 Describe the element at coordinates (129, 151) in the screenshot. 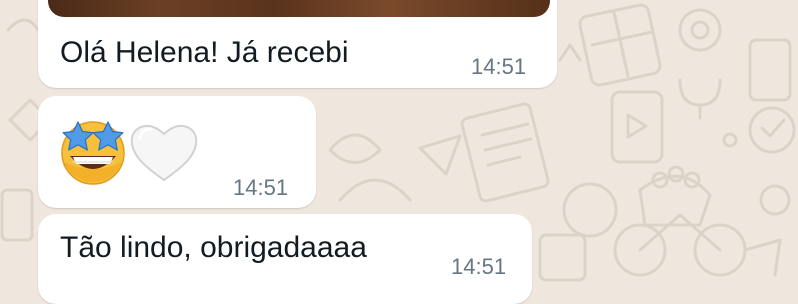

I see `emoji-group` at that location.